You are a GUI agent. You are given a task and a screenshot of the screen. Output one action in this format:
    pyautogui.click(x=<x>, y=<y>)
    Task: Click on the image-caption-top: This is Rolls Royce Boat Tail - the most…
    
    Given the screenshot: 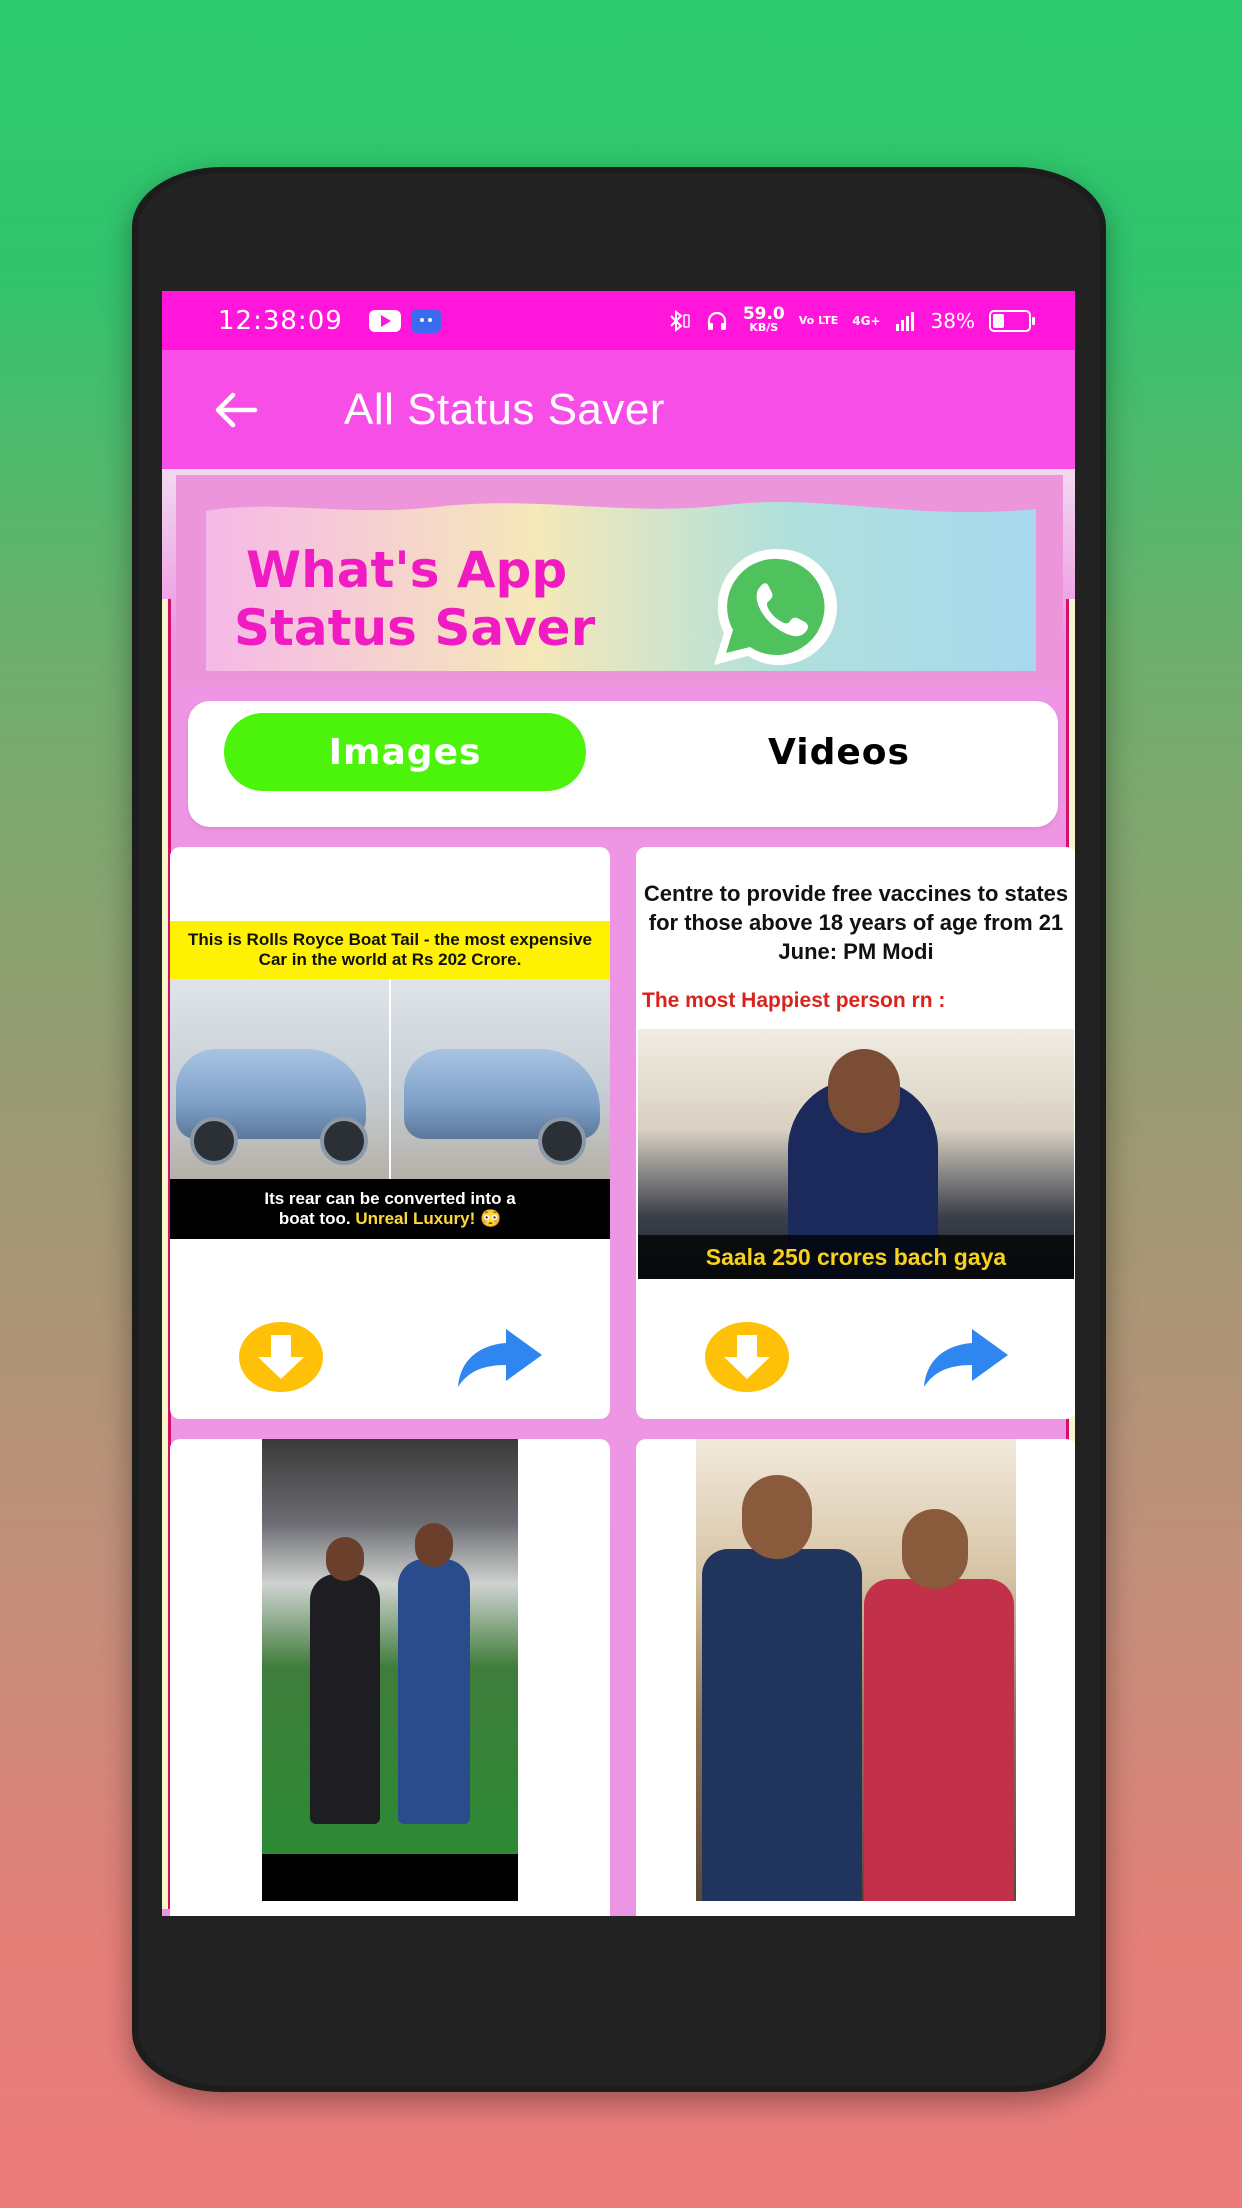 What is the action you would take?
    pyautogui.click(x=390, y=950)
    